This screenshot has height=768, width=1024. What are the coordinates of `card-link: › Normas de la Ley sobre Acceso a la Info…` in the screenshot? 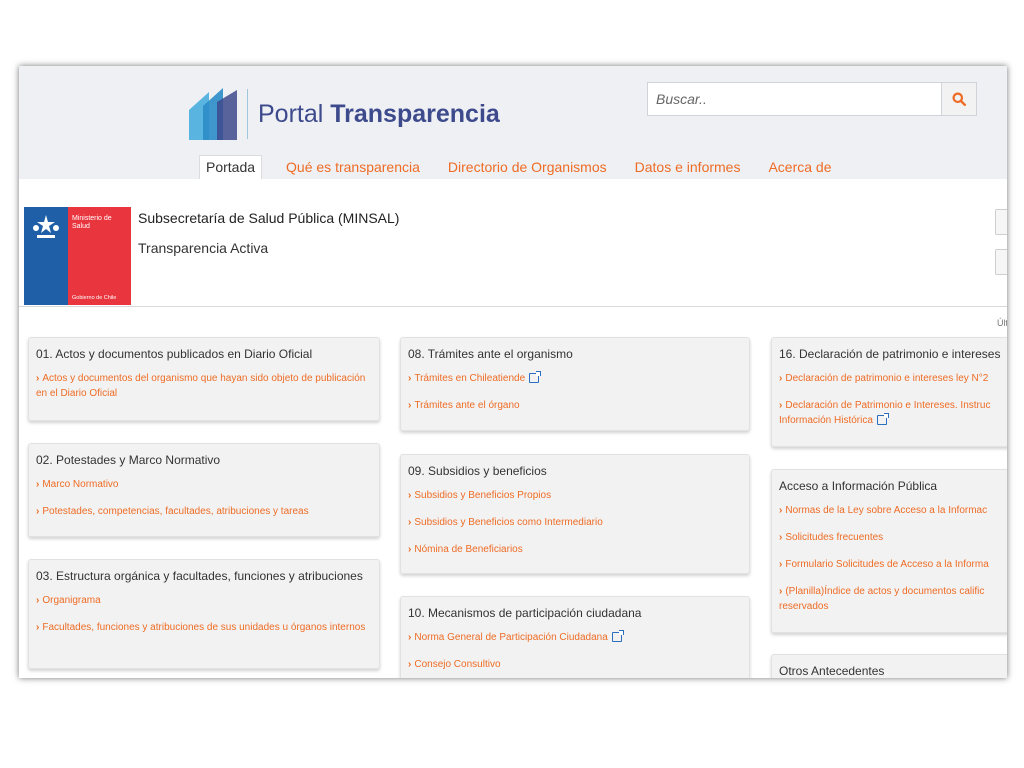 It's located at (893, 510).